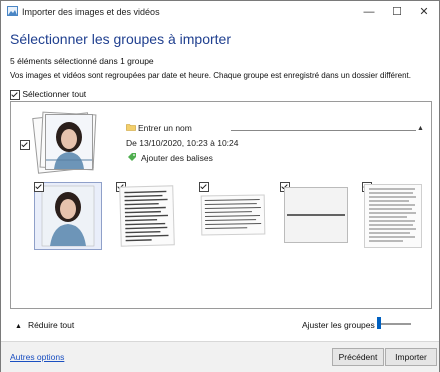  Describe the element at coordinates (165, 128) in the screenshot. I see `group-name-input: Entrer un nom` at that location.